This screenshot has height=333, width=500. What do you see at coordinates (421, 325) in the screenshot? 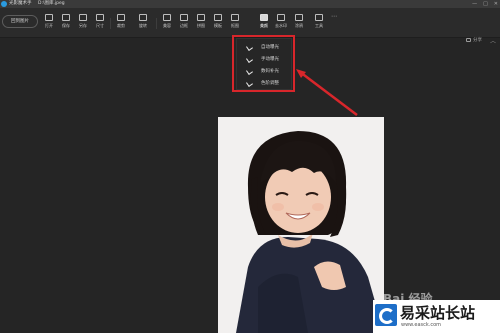
I see `site-url: www.easck.com` at bounding box center [421, 325].